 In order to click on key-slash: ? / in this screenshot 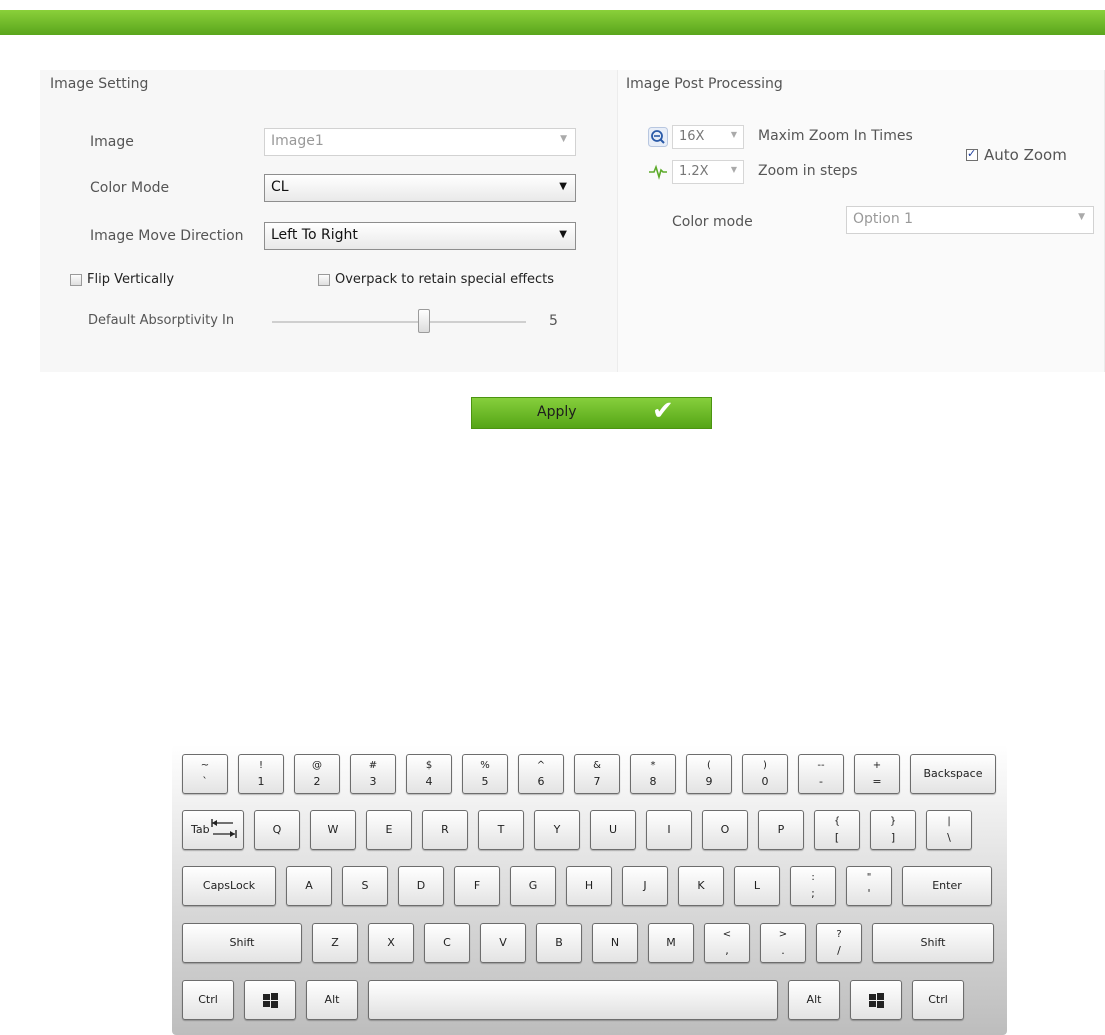, I will do `click(839, 943)`.